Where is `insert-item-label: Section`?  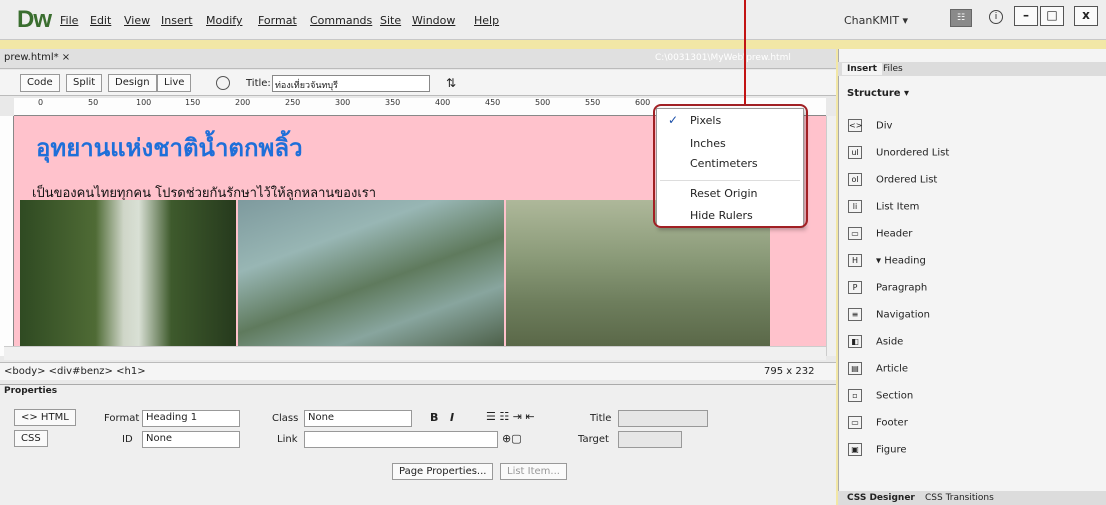
insert-item-label: Section is located at coordinates (895, 396).